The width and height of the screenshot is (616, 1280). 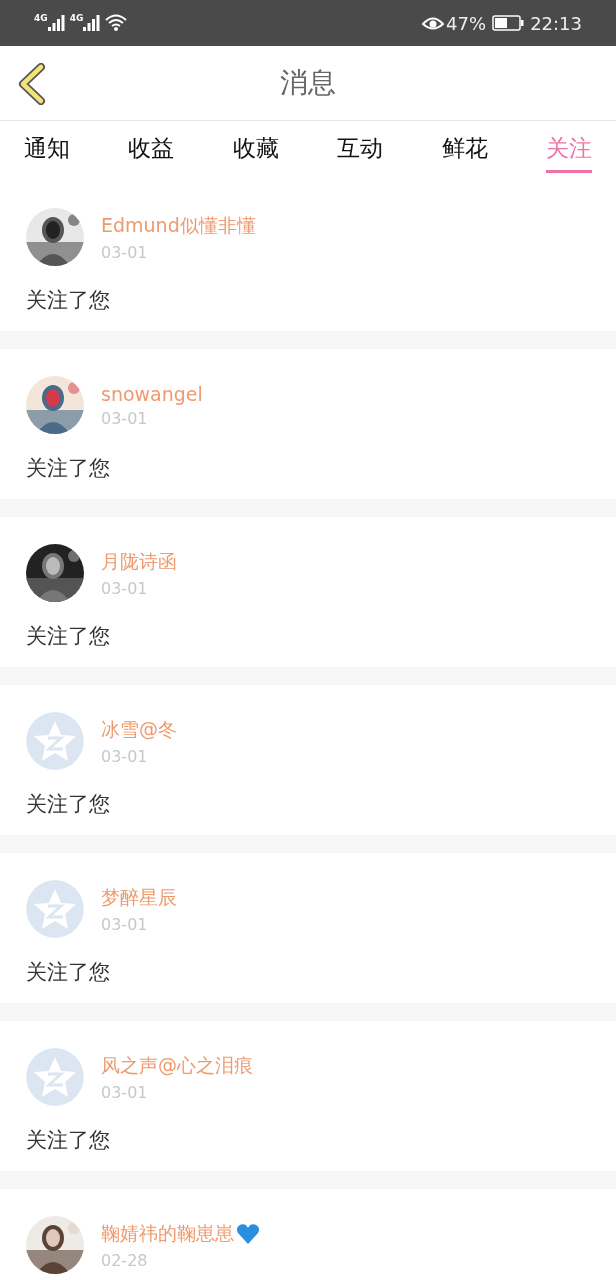 I want to click on battery-icon, so click(x=508, y=23).